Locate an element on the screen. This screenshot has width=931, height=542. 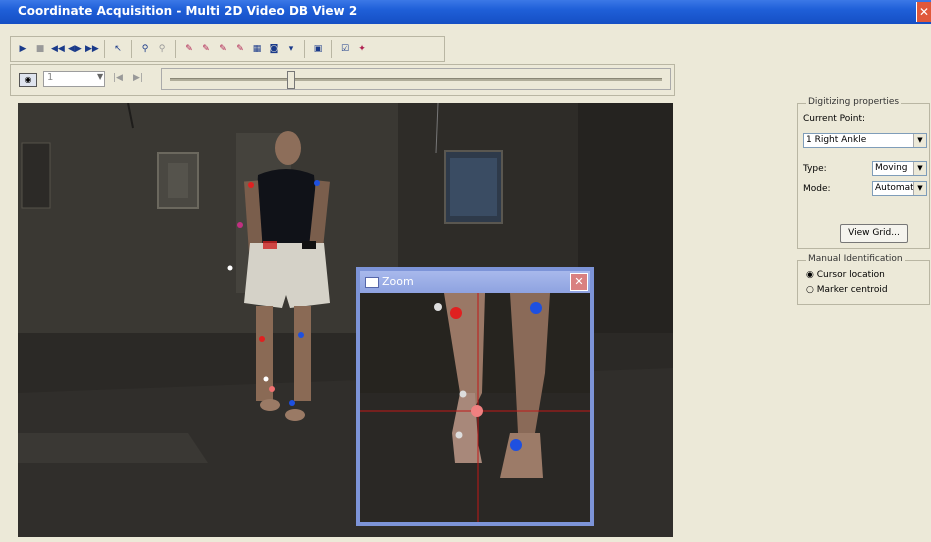
current-point-label: Current Point: is located at coordinates (834, 119).